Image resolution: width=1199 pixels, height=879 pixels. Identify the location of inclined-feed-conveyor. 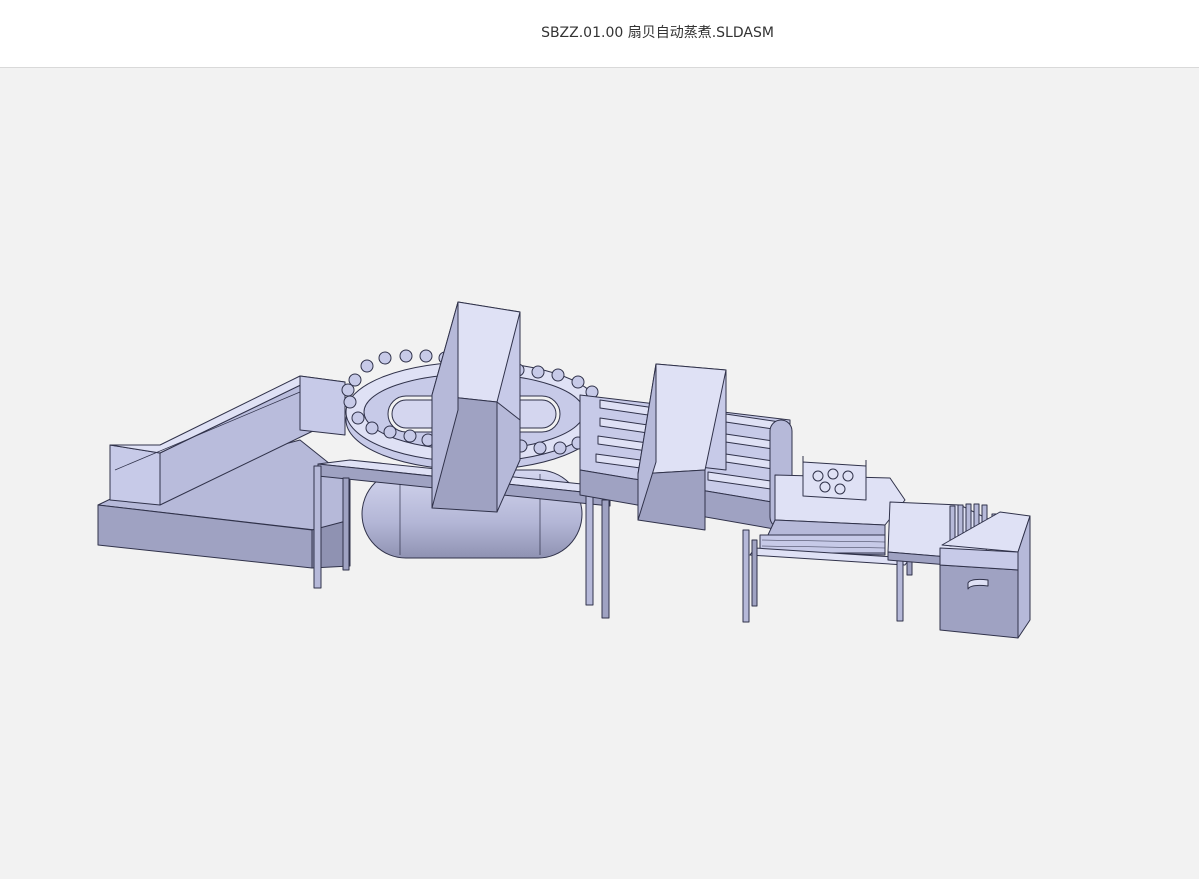
(224, 472).